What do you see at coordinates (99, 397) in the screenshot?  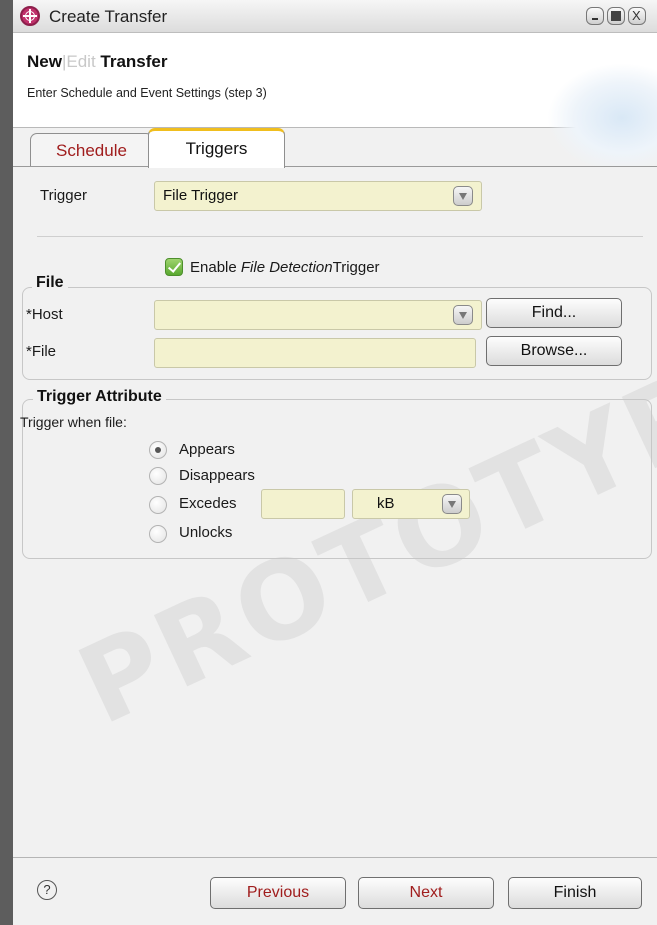 I see `trigger-attribute-legend: Trigger Attribute` at bounding box center [99, 397].